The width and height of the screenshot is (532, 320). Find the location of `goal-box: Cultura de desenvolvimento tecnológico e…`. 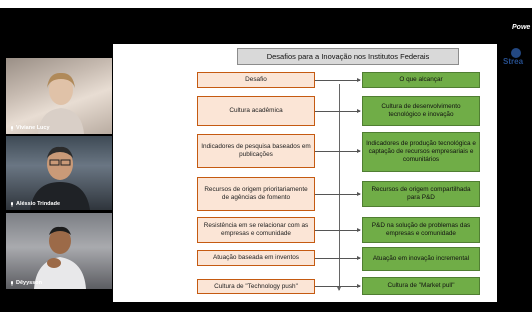

goal-box: Cultura de desenvolvimento tecnológico e… is located at coordinates (421, 111).